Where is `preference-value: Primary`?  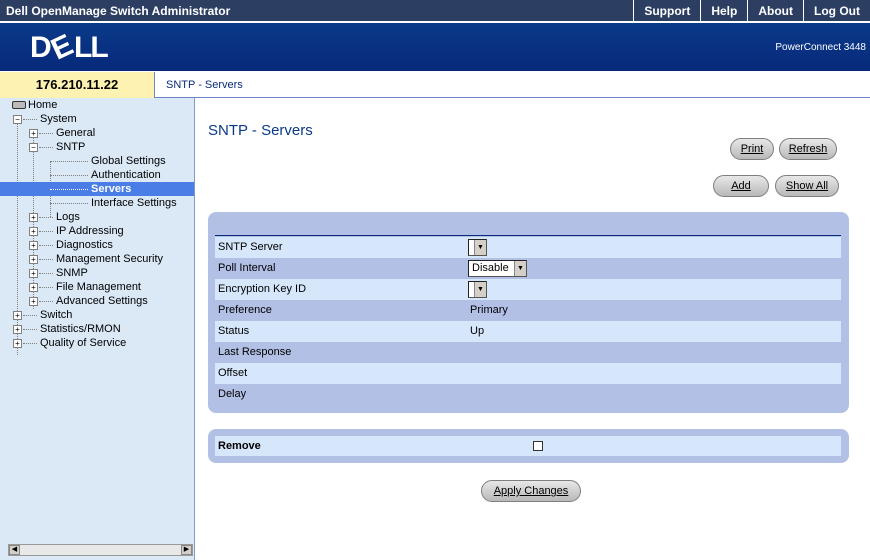 preference-value: Primary is located at coordinates (489, 310).